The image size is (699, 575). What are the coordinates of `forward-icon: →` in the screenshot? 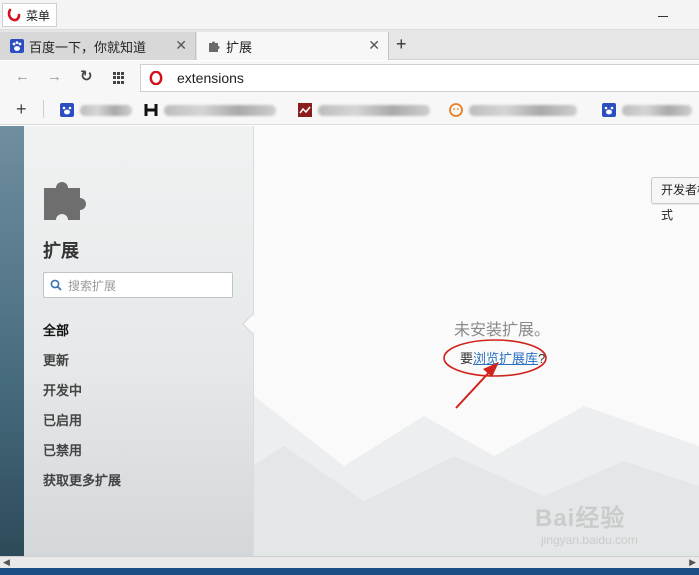 It's located at (54, 77).